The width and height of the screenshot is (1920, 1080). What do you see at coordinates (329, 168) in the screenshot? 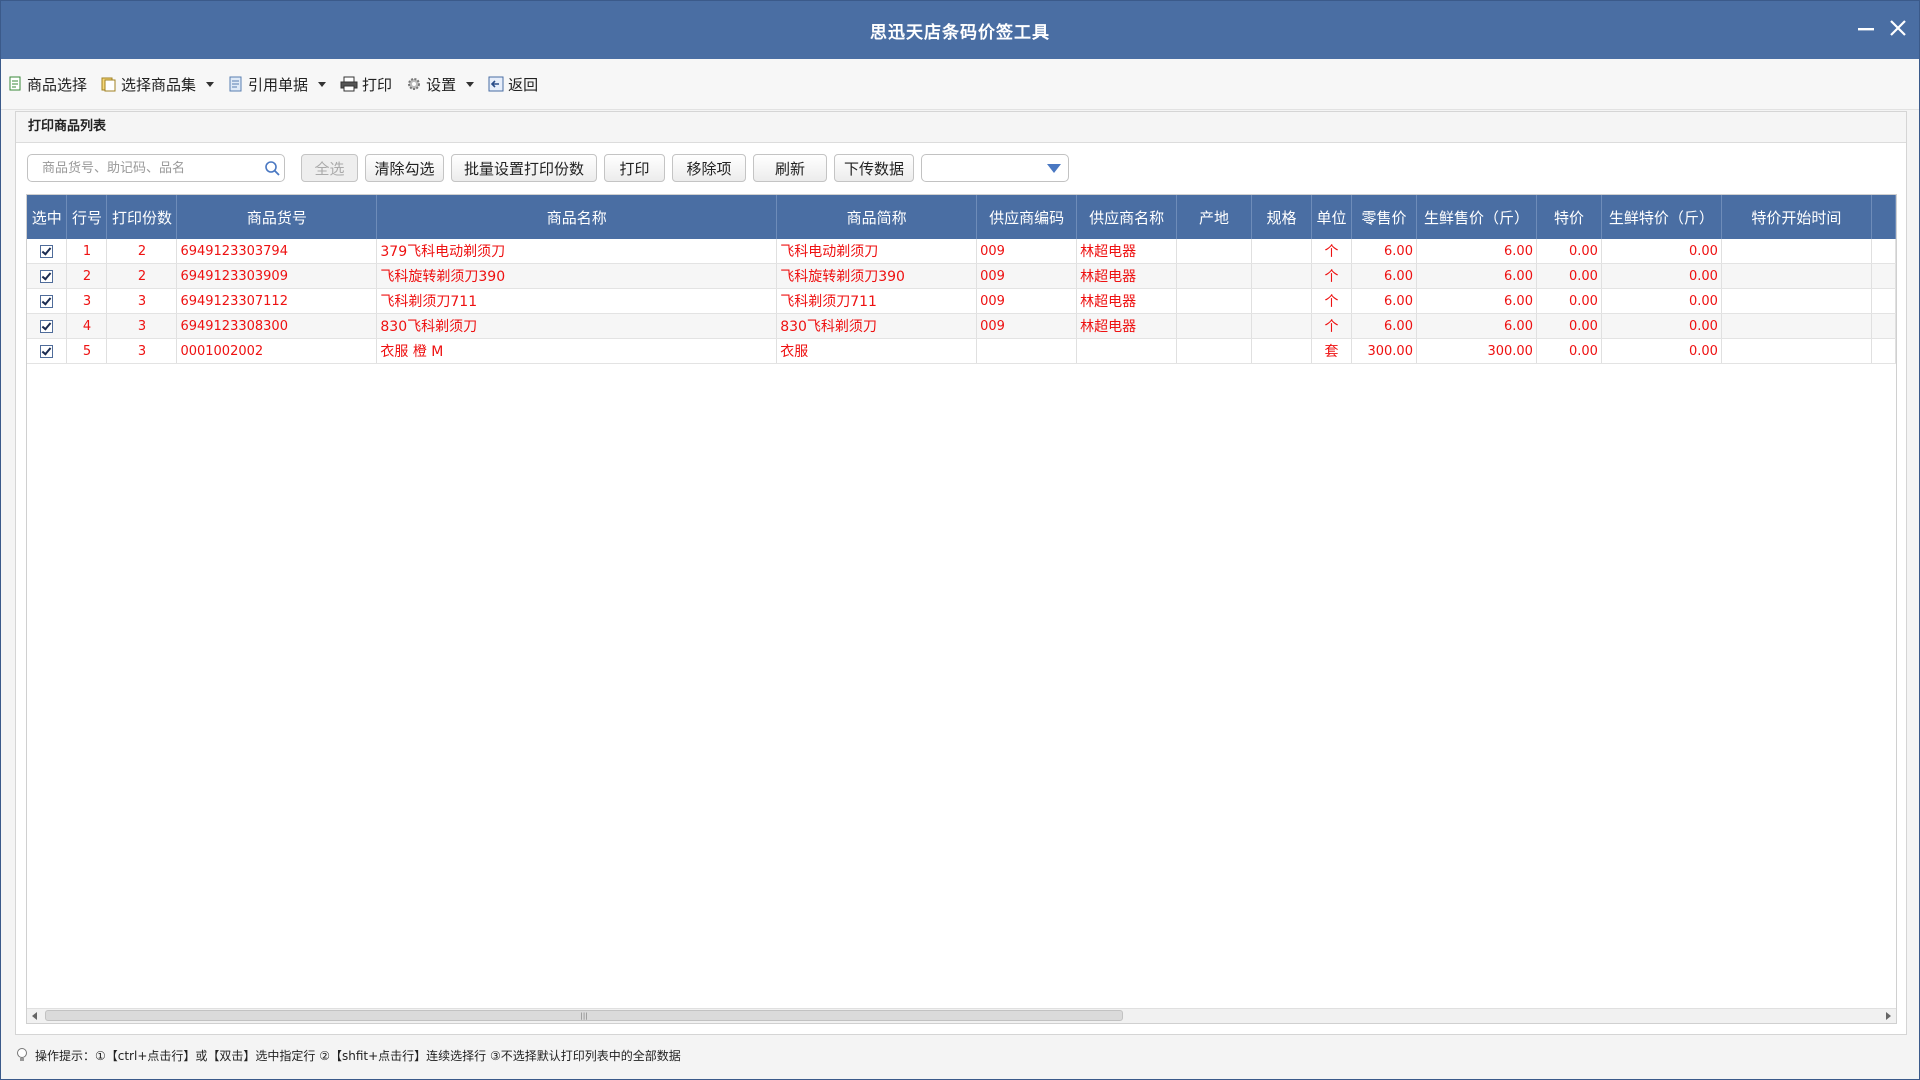
I see `select-all-button: 全选` at bounding box center [329, 168].